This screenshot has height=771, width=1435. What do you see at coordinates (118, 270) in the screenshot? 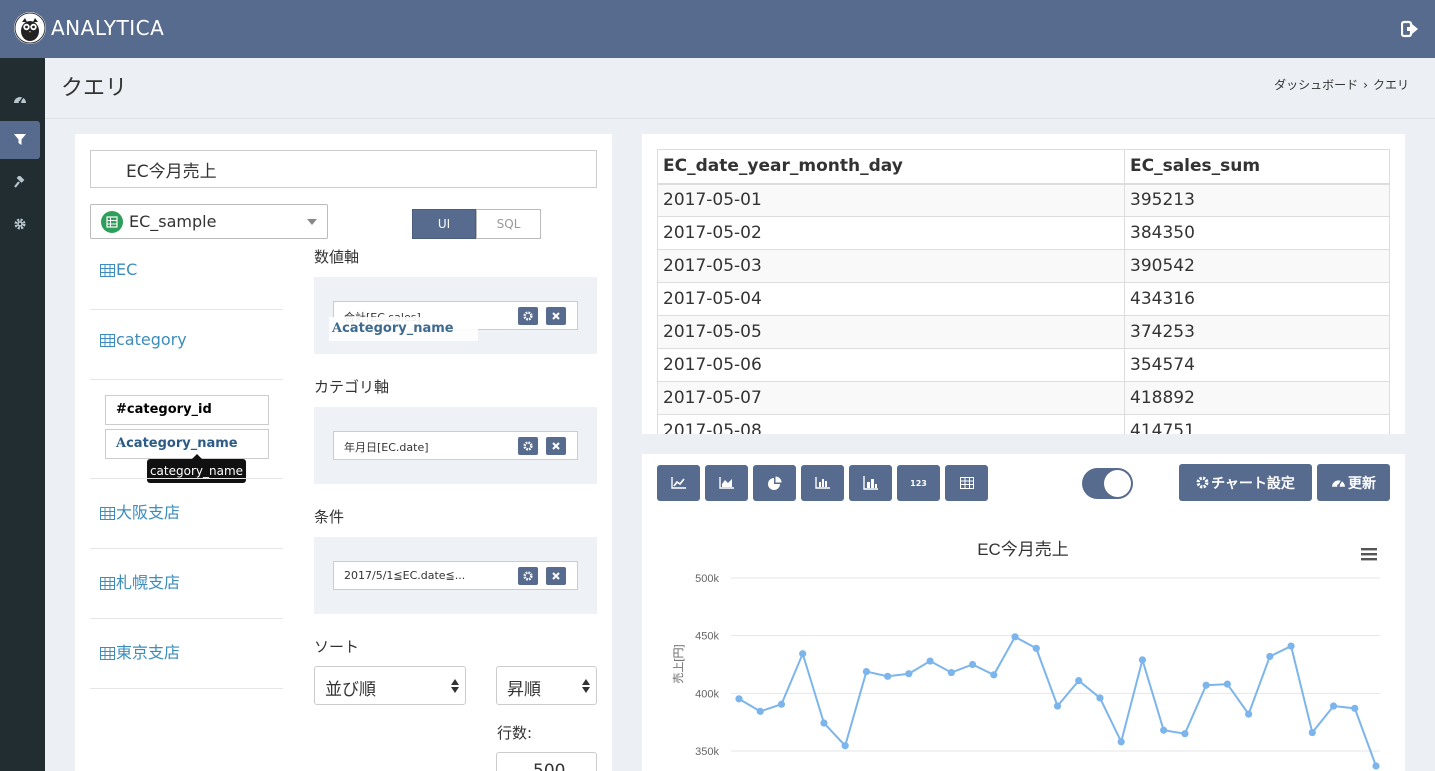
I see `table-item-ec: EC` at bounding box center [118, 270].